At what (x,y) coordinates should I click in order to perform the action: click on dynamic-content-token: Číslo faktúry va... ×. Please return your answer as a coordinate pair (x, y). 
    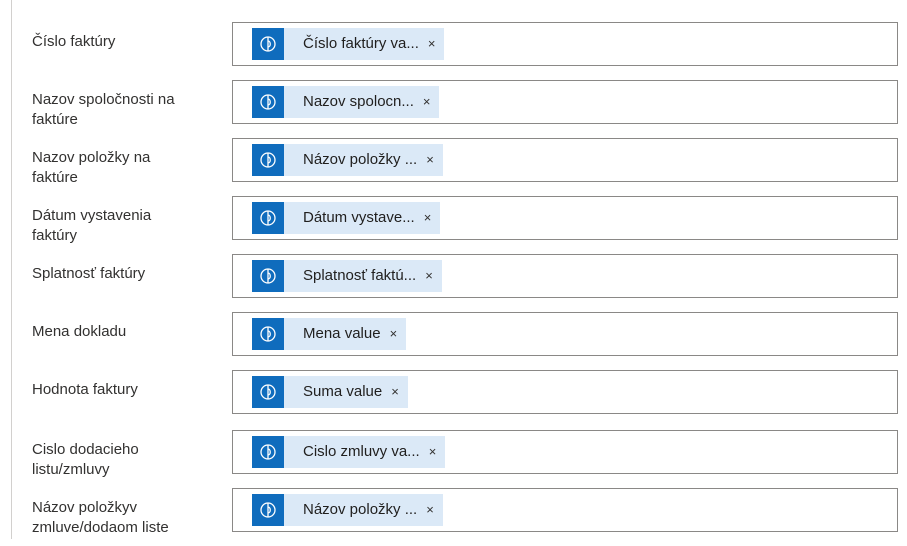
    Looking at the image, I should click on (348, 44).